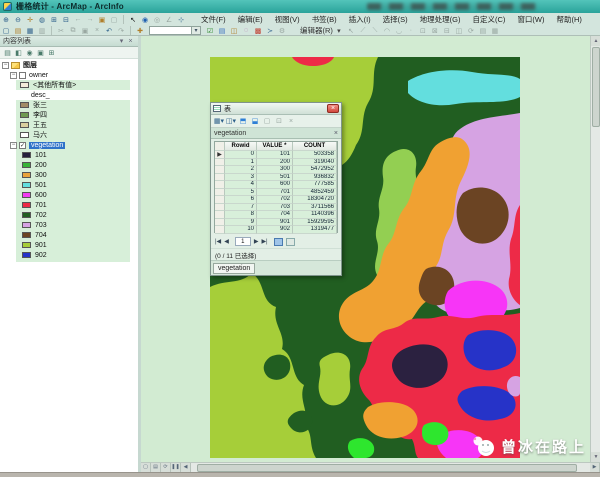 The height and width of the screenshot is (477, 600). Describe the element at coordinates (29, 75) in the screenshot. I see `toc-item-owner: − owner` at that location.